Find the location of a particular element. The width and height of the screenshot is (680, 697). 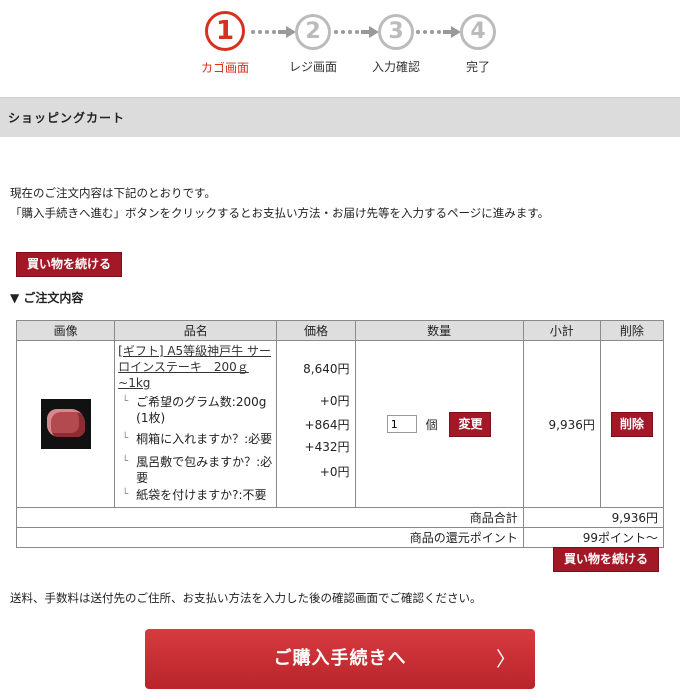

step-label: カゴ画面 is located at coordinates (224, 68).